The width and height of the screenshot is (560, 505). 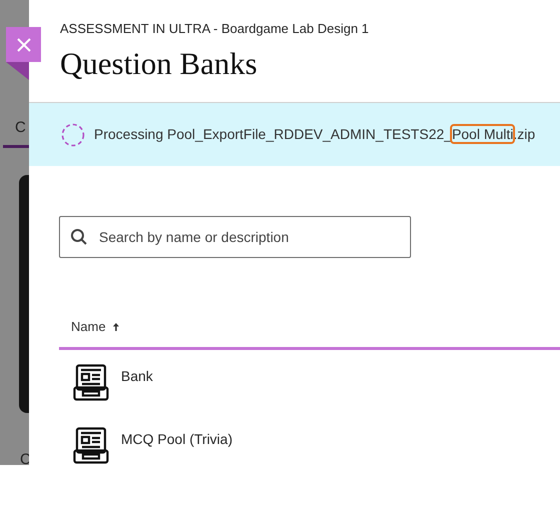 What do you see at coordinates (20, 128) in the screenshot?
I see `tab-label: C` at bounding box center [20, 128].